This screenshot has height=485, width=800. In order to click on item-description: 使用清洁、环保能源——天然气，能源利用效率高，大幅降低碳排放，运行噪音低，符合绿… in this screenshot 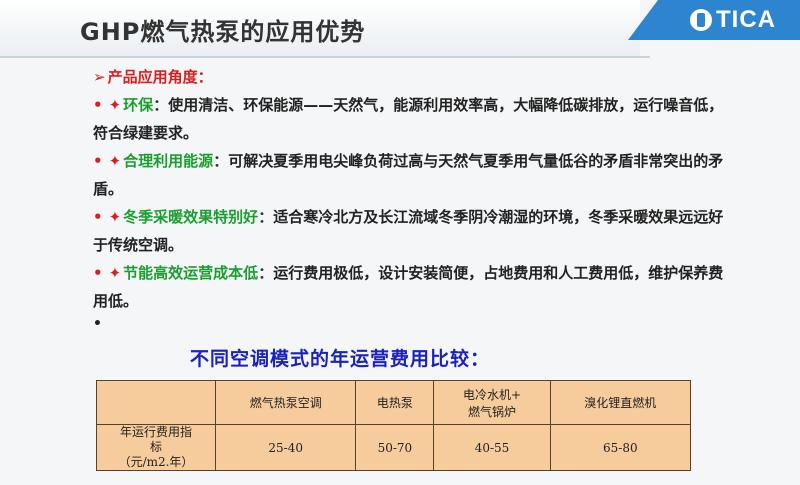, I will do `click(408, 119)`.